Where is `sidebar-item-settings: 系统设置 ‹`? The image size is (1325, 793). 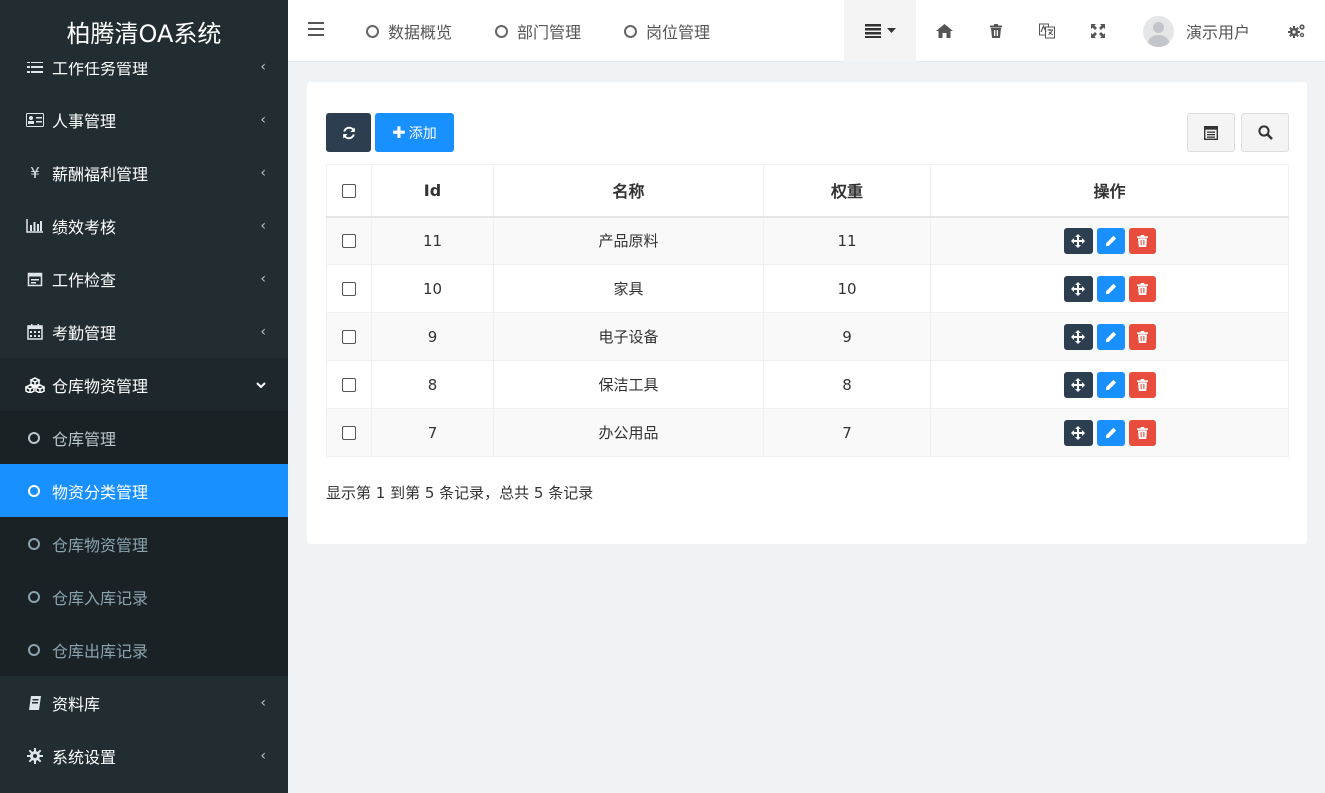
sidebar-item-settings: 系统设置 ‹ is located at coordinates (144, 755).